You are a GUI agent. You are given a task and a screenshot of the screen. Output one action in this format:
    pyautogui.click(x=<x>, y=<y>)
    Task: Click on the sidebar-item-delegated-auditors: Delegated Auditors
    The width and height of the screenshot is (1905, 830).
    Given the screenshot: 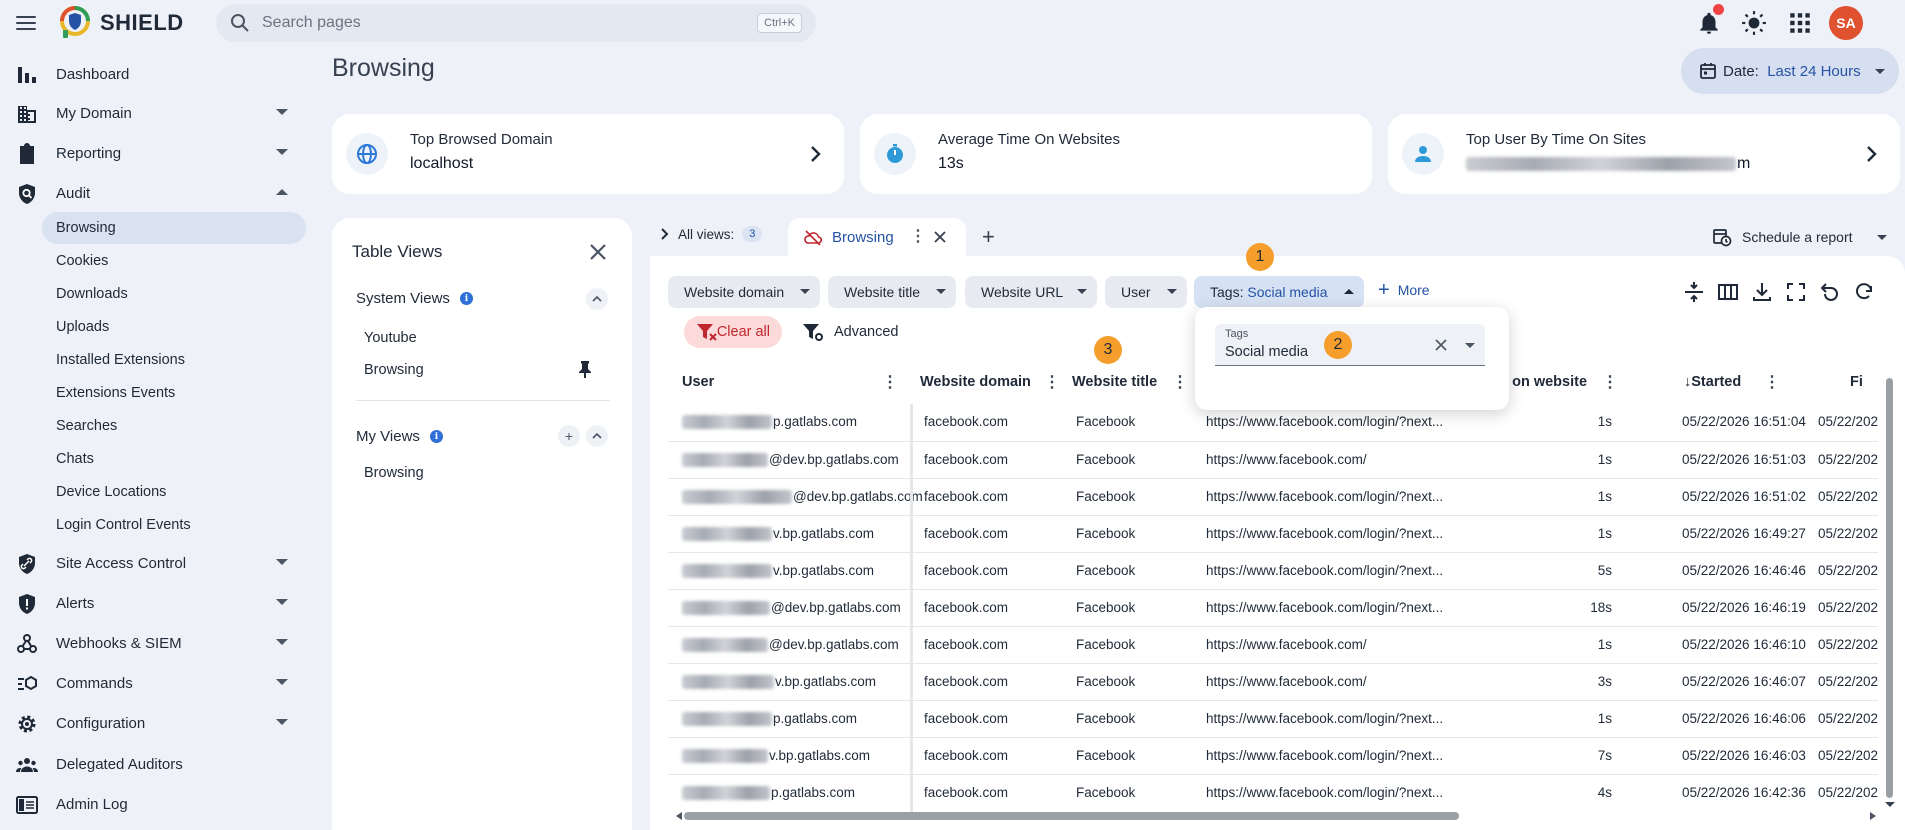 What is the action you would take?
    pyautogui.click(x=158, y=764)
    